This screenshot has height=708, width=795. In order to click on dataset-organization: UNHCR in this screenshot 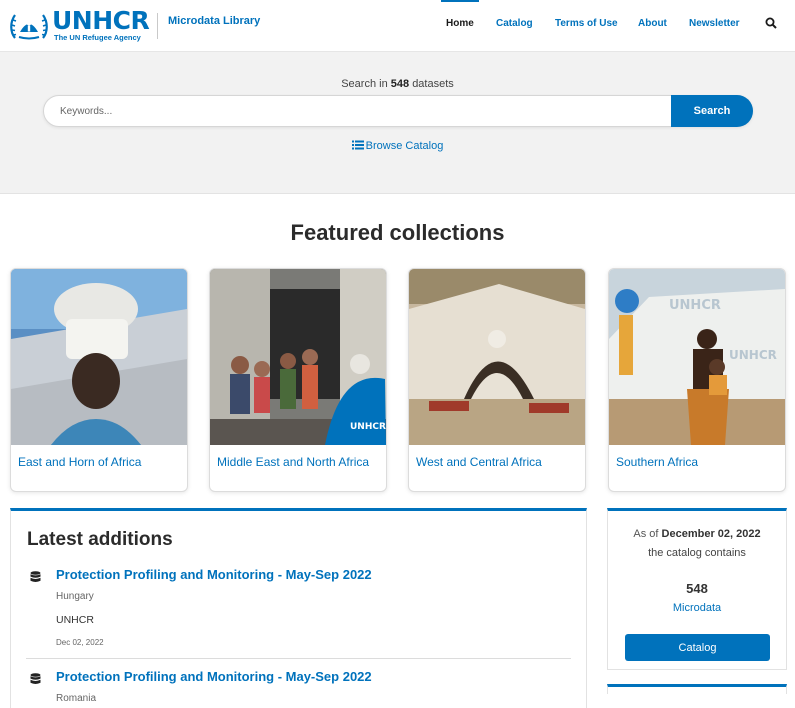, I will do `click(75, 620)`.